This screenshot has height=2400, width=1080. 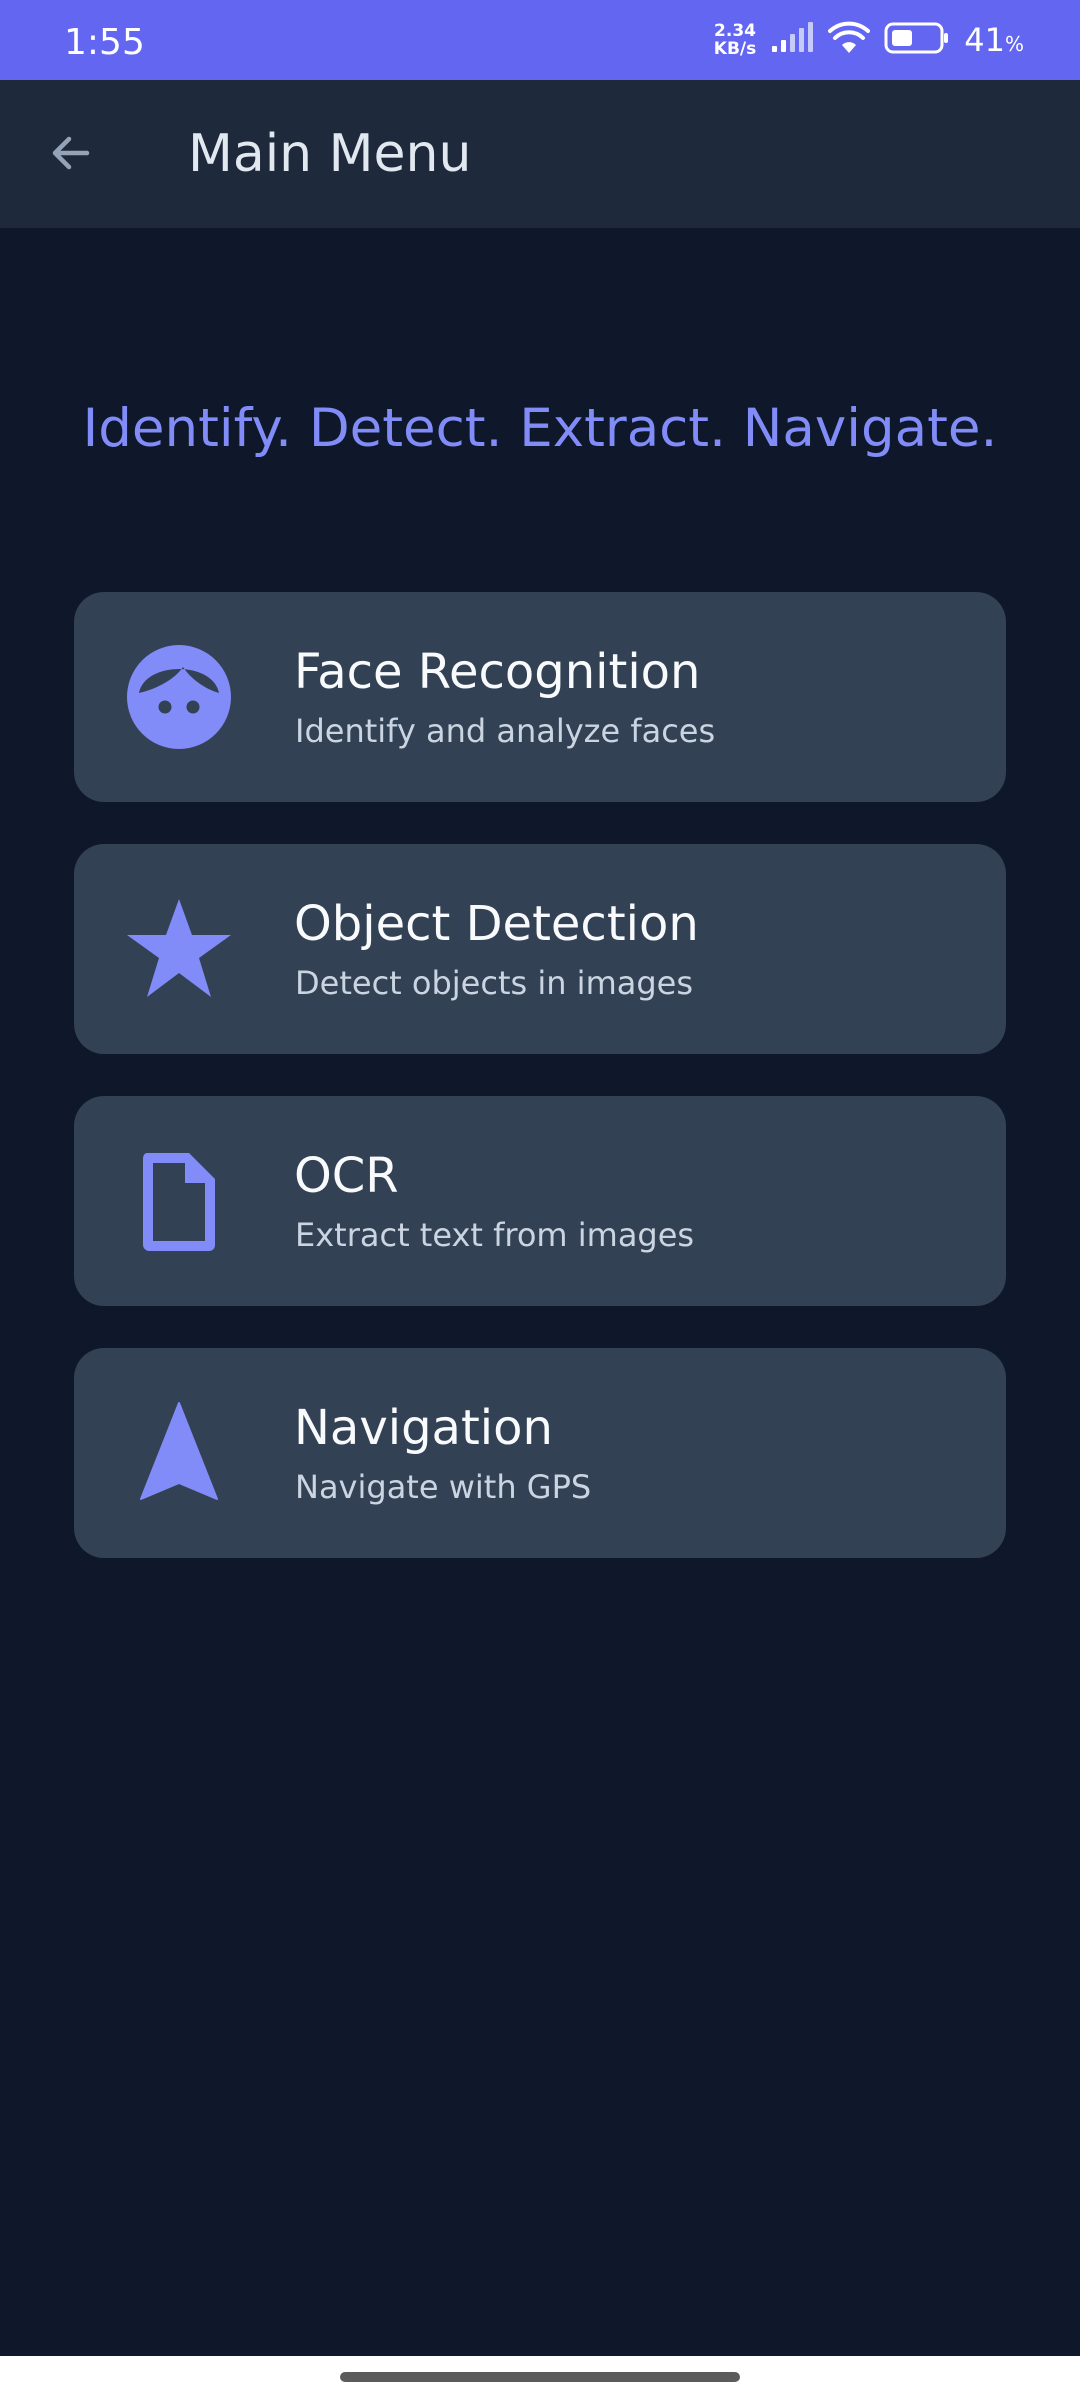 I want to click on app-bar: Main Menu, so click(x=540, y=154).